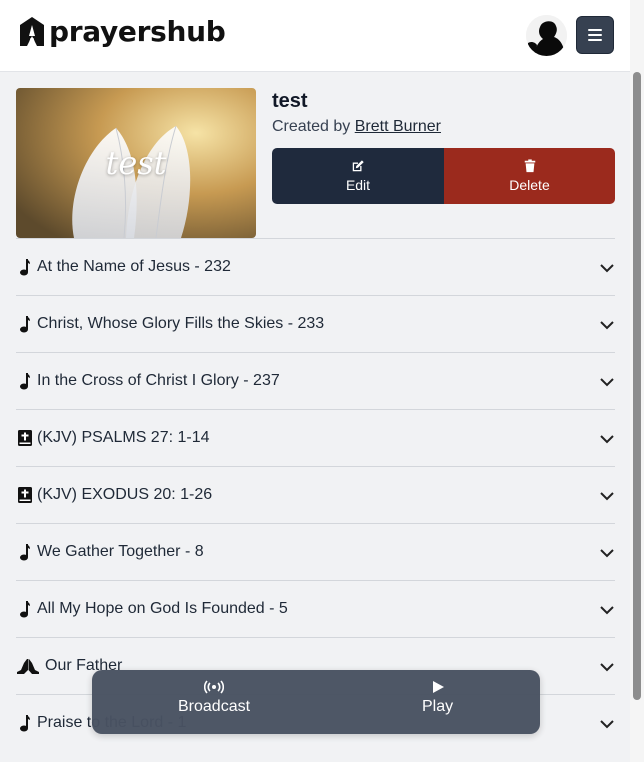  I want to click on play-label: Play, so click(438, 706).